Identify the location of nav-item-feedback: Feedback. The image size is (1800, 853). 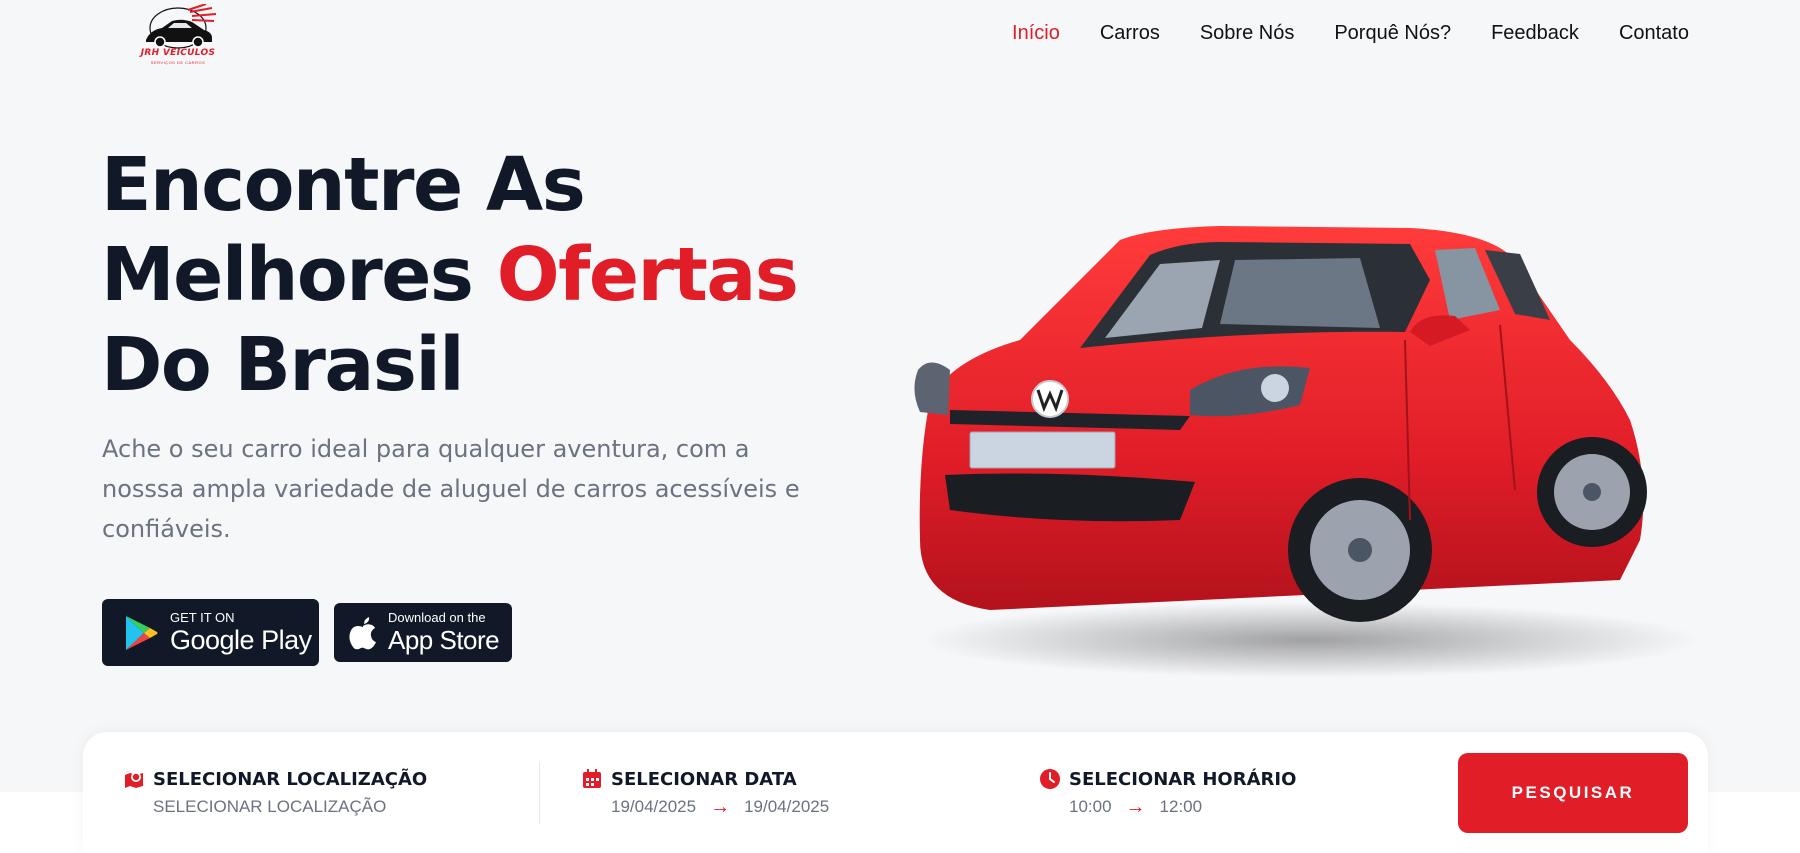
(1535, 33).